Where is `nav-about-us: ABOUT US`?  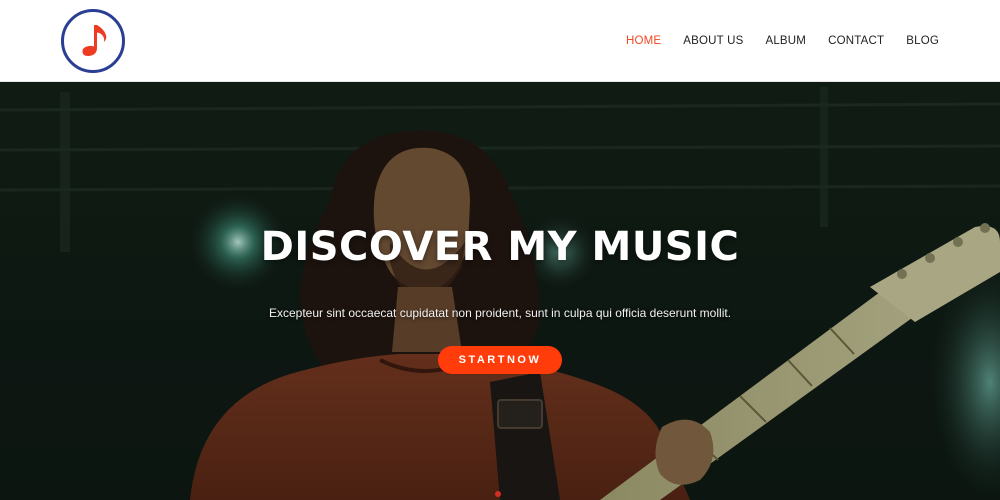
nav-about-us: ABOUT US is located at coordinates (713, 41).